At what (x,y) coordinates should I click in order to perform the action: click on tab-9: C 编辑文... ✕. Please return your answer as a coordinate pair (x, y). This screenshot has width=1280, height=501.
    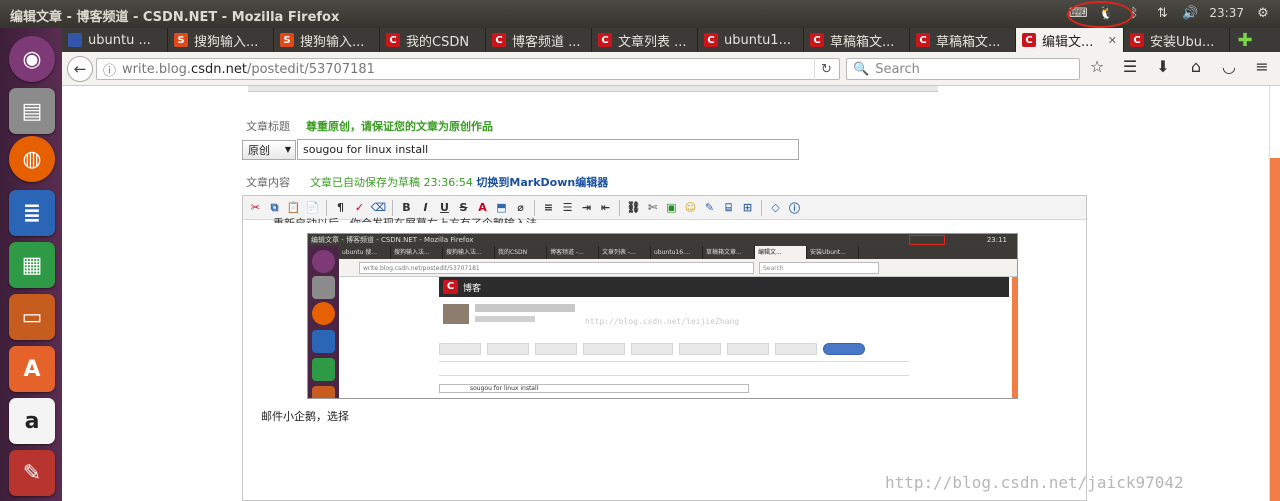
    Looking at the image, I should click on (1070, 40).